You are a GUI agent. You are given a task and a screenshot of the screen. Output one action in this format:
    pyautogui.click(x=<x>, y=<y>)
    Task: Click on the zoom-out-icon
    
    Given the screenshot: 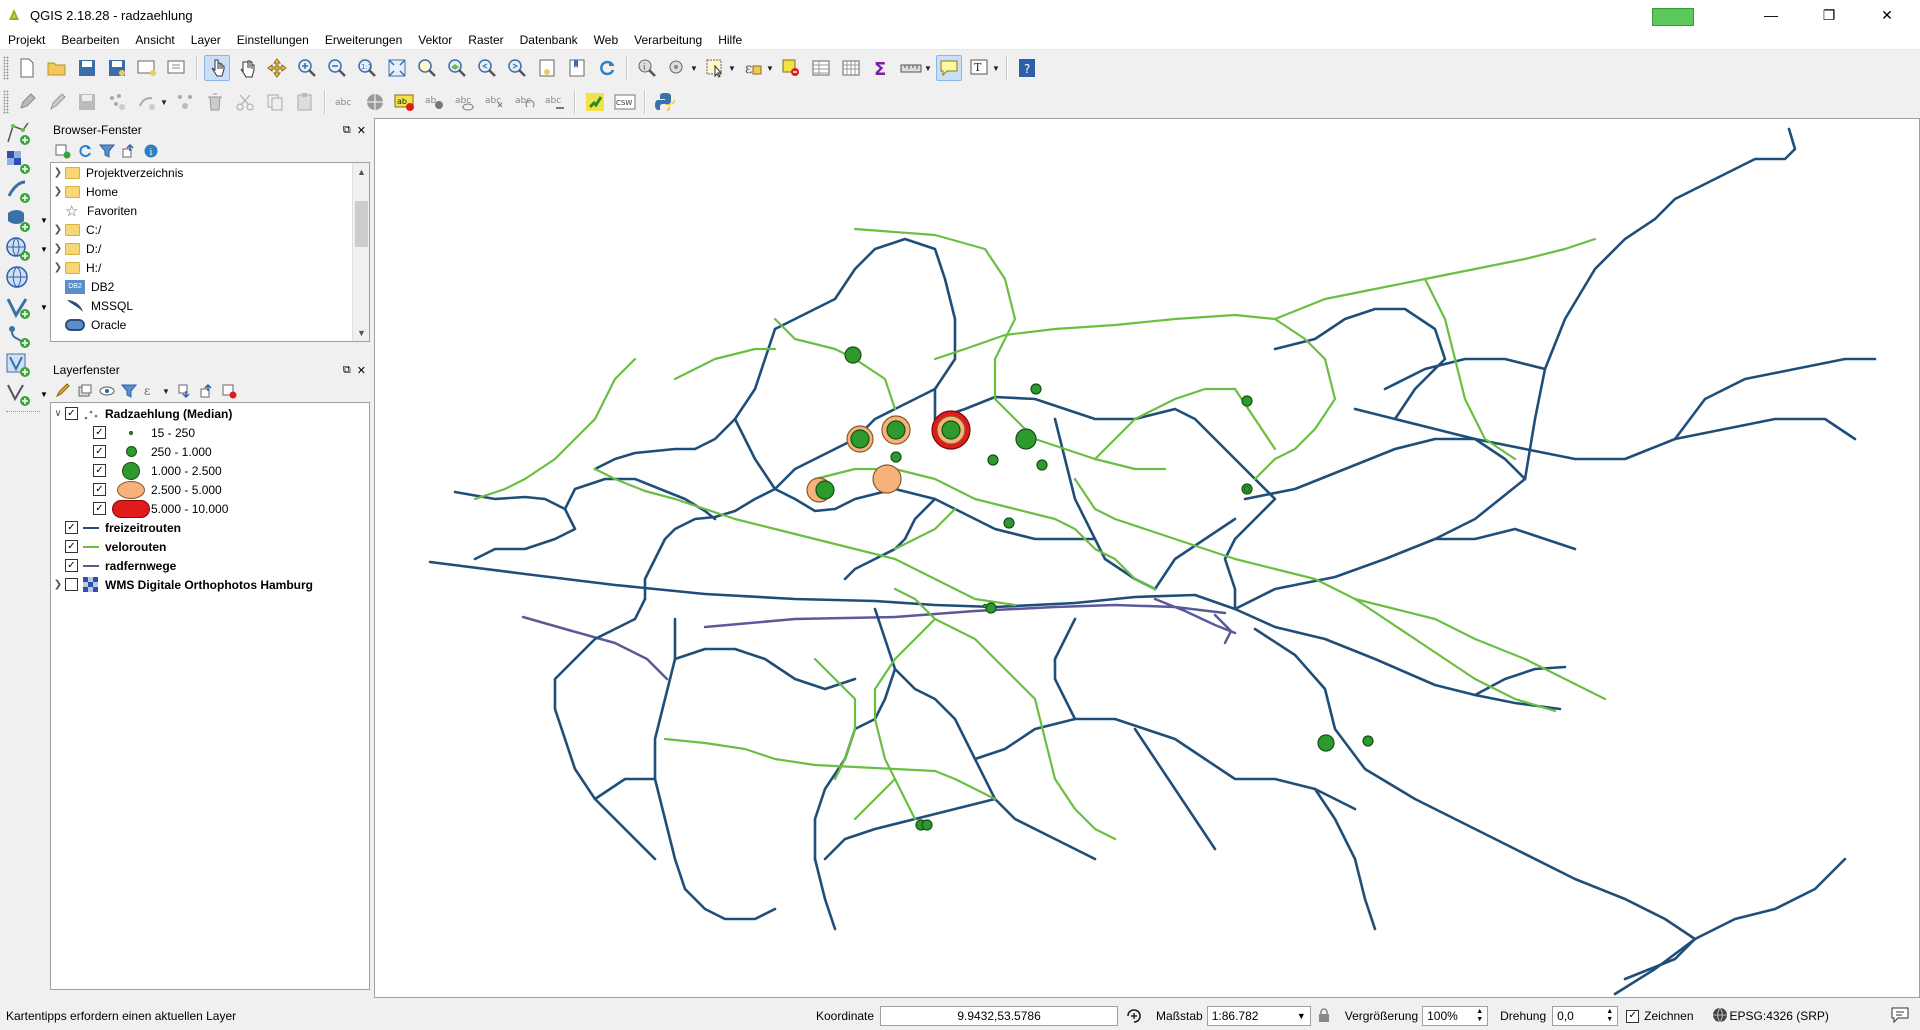 What is the action you would take?
    pyautogui.click(x=337, y=68)
    